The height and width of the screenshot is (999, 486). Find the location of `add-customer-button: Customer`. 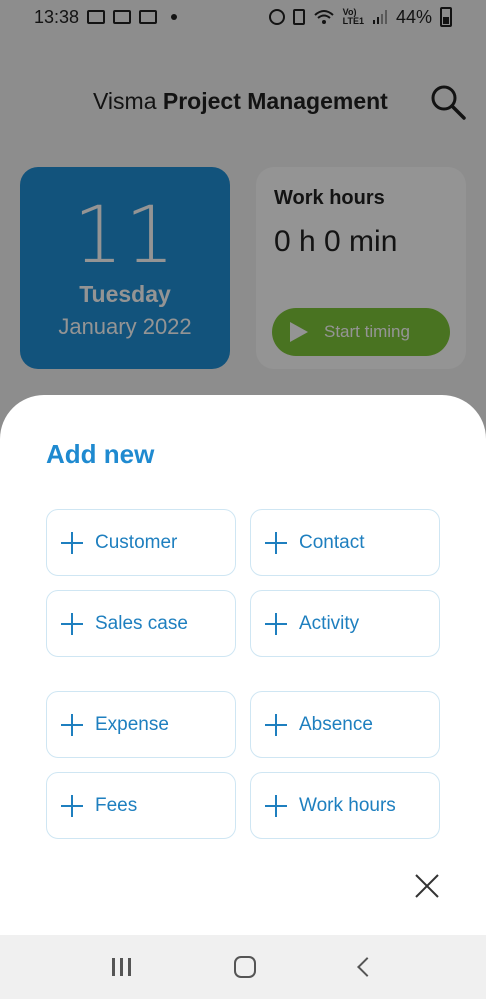

add-customer-button: Customer is located at coordinates (141, 542).